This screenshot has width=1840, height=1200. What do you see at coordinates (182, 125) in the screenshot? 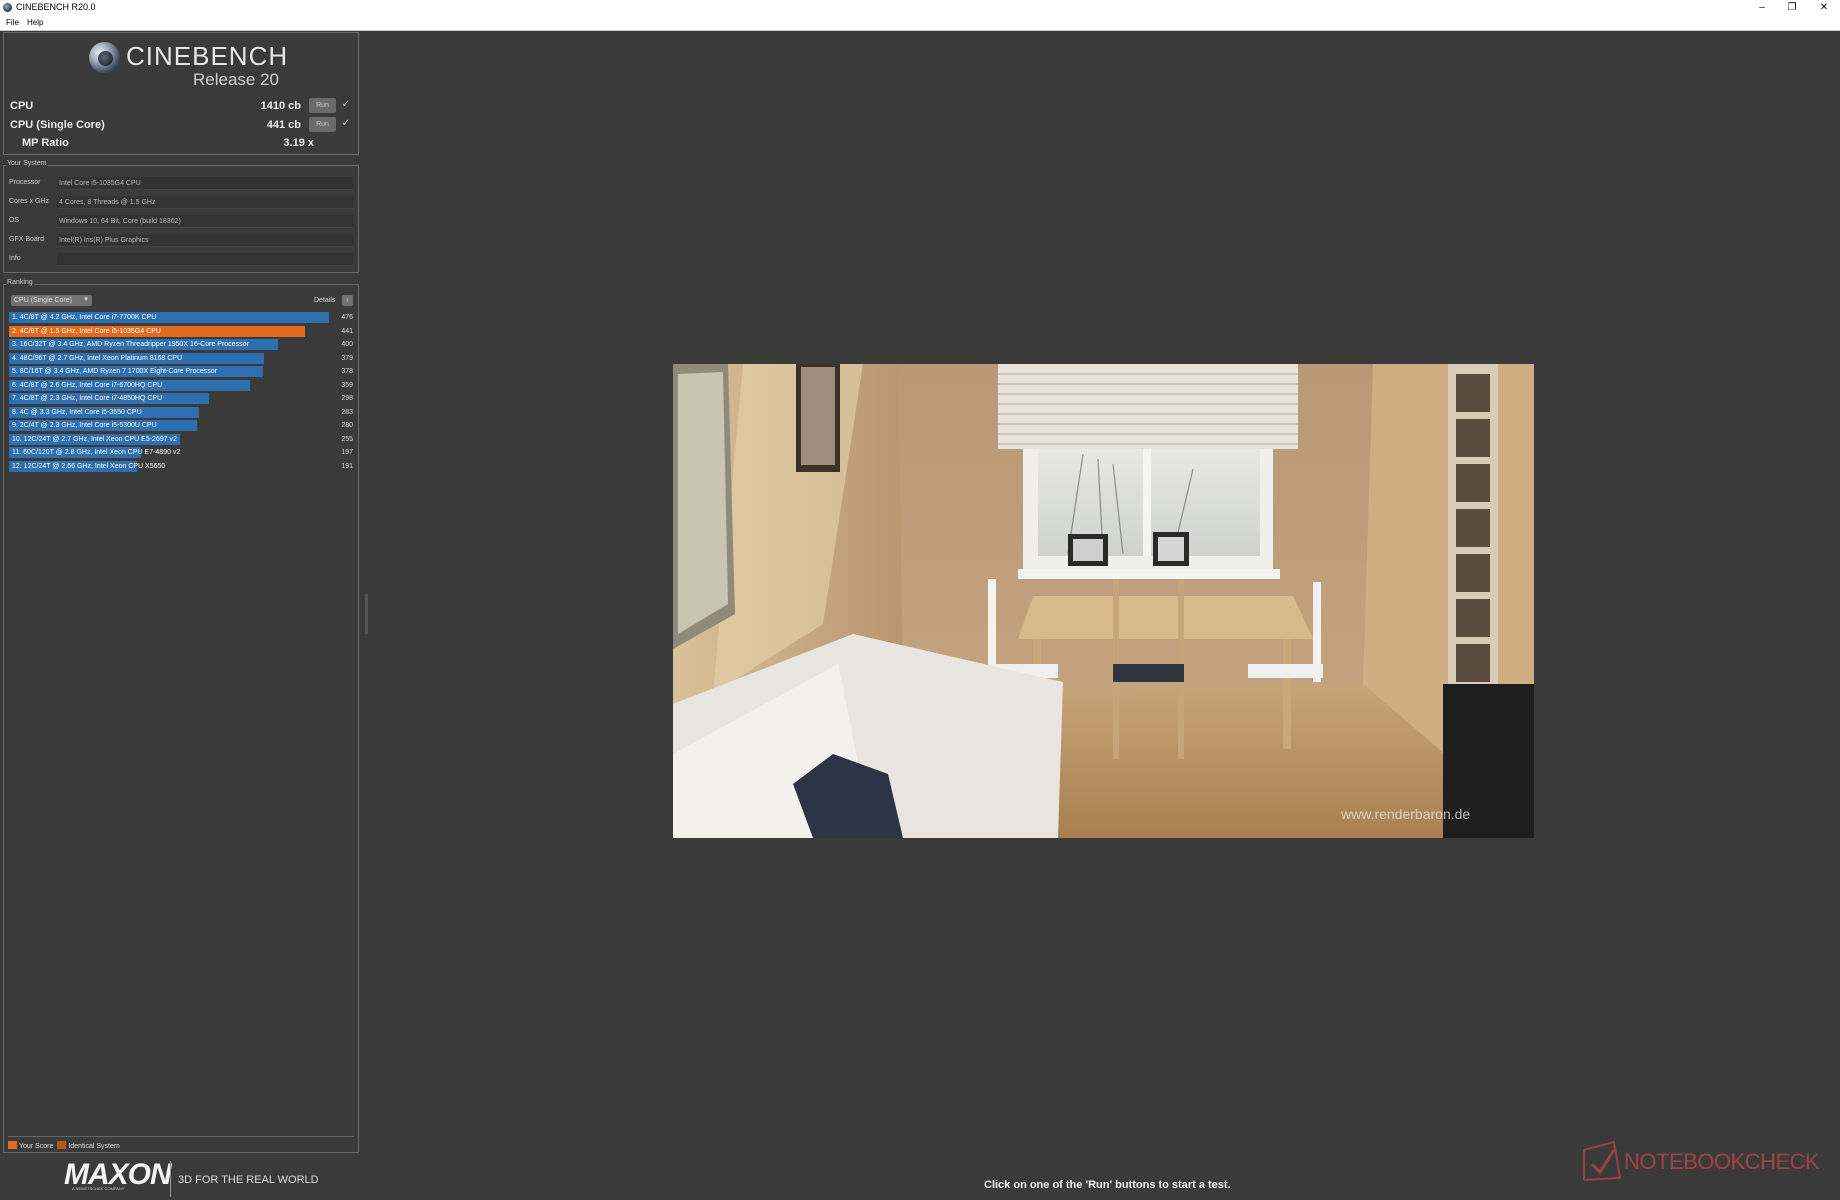
I see `cpu-single-score-row: CPU (Single Core) 441 cb Run ✓` at bounding box center [182, 125].